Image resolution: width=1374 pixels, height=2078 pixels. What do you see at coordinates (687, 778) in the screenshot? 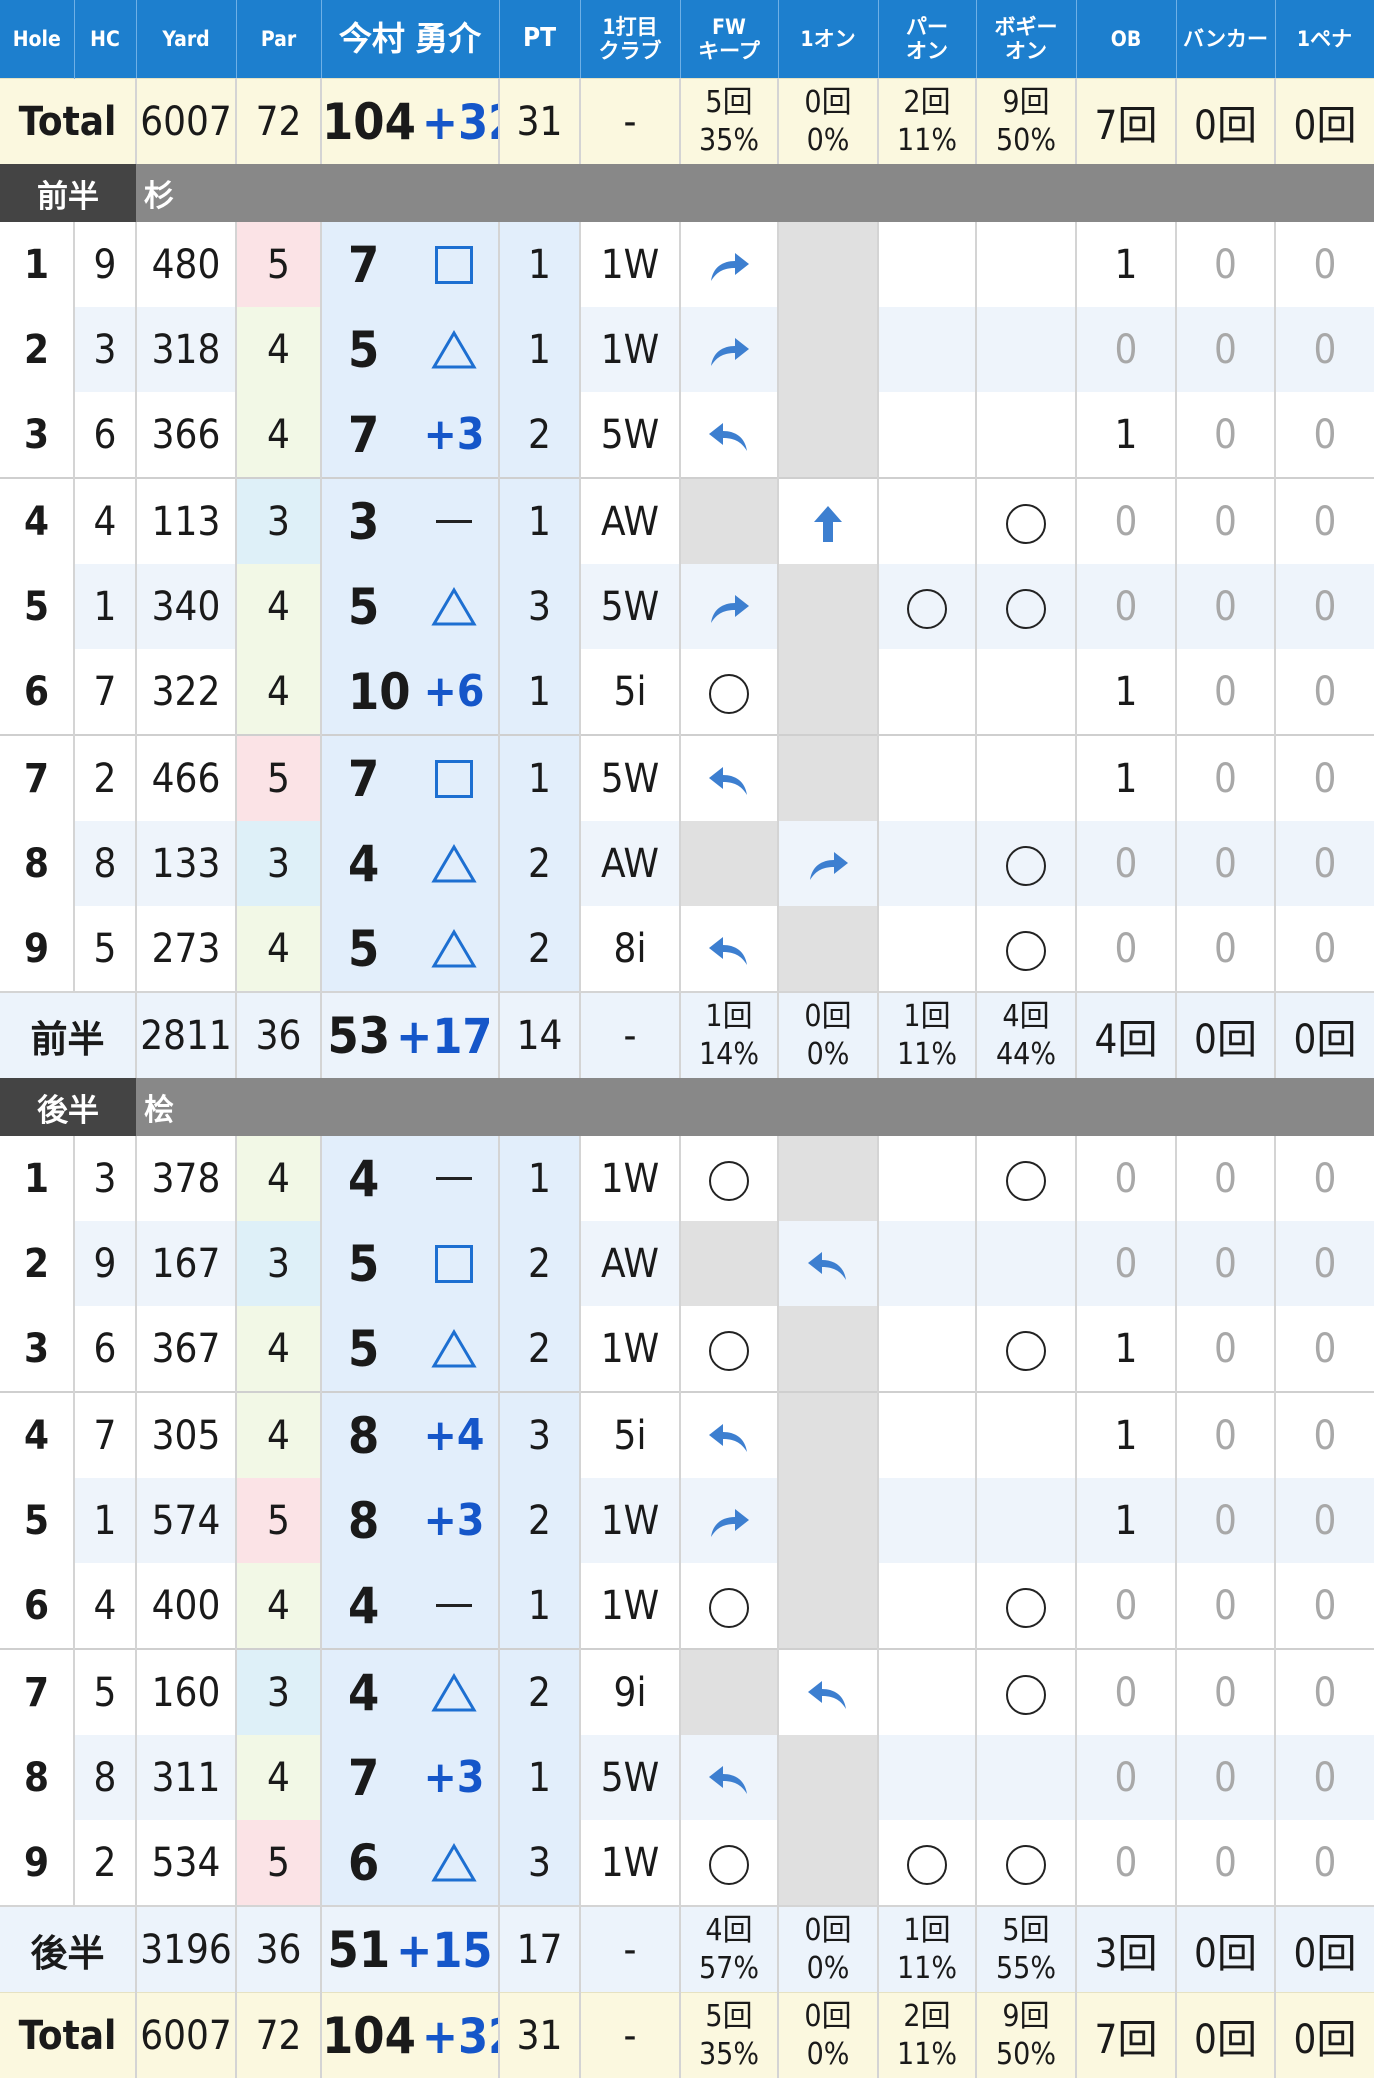
I see `hole-row: 724665715W100` at bounding box center [687, 778].